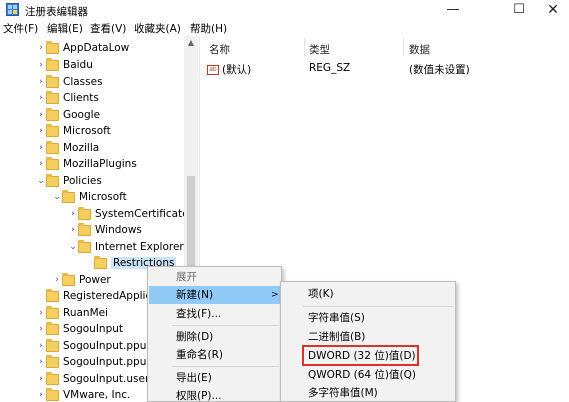 The image size is (569, 402). Describe the element at coordinates (214, 295) in the screenshot. I see `context-item-new: 新建(N) >` at that location.